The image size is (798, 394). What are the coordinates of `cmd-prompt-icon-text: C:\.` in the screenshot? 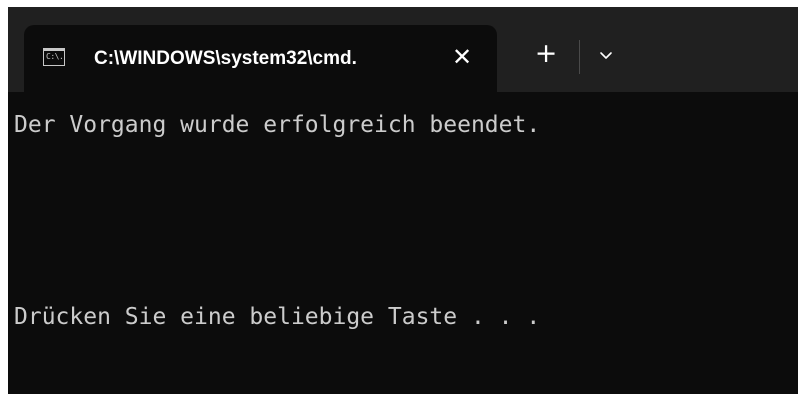 It's located at (55, 56).